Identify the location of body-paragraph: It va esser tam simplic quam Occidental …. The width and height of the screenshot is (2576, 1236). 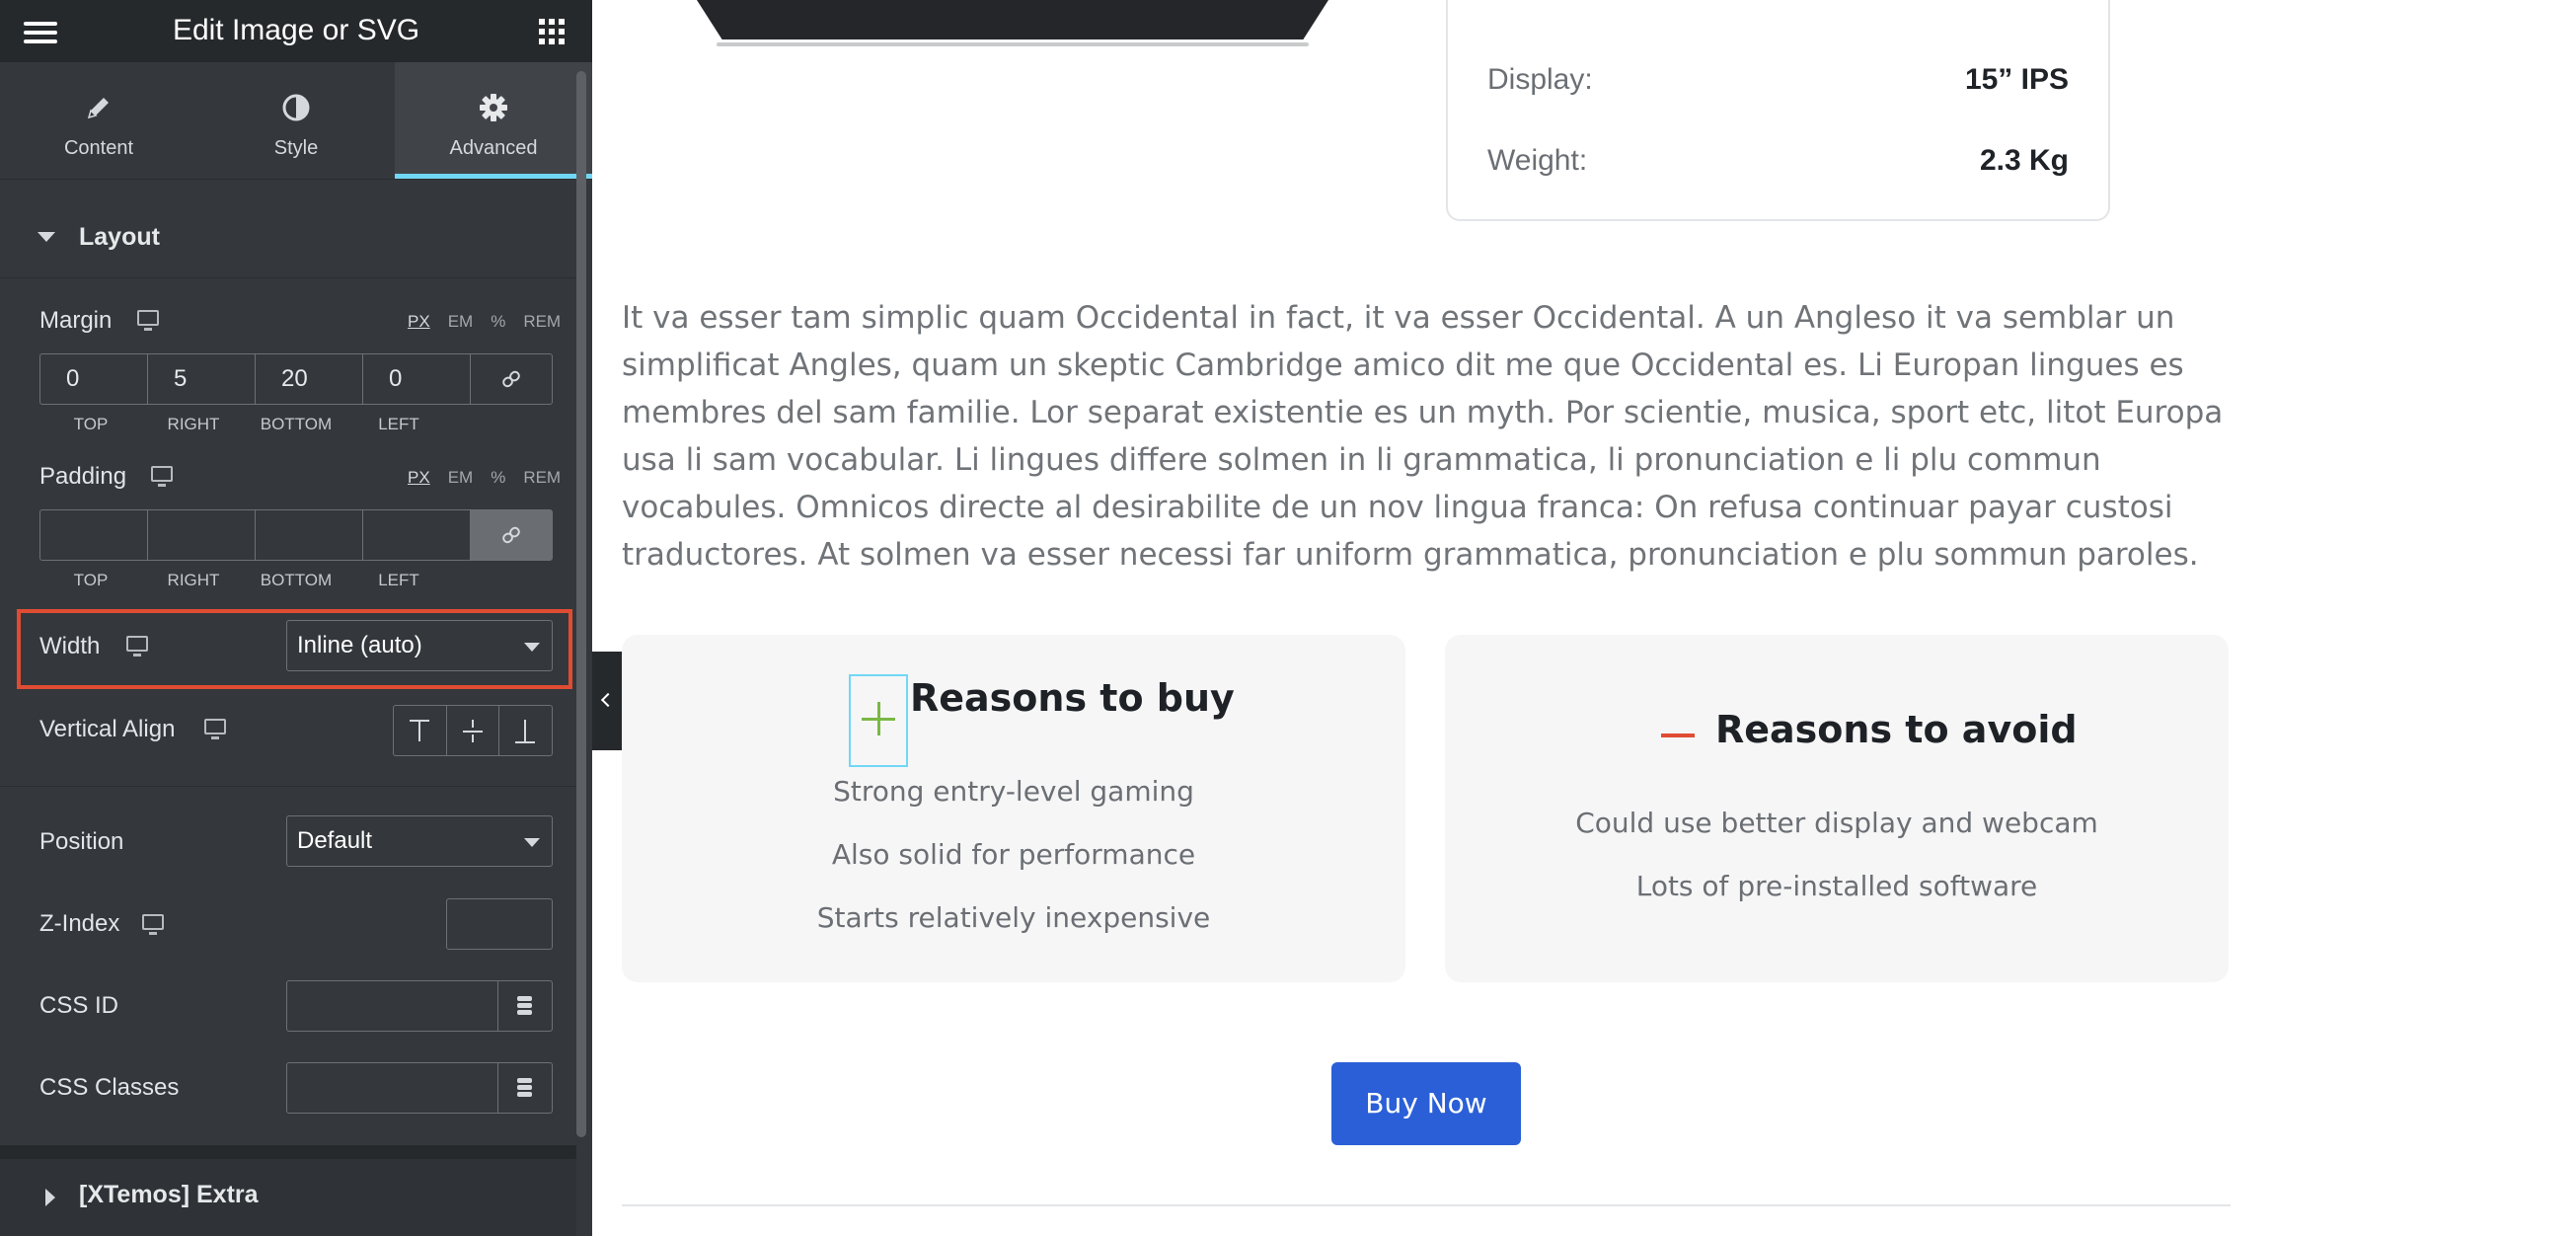
(1423, 436).